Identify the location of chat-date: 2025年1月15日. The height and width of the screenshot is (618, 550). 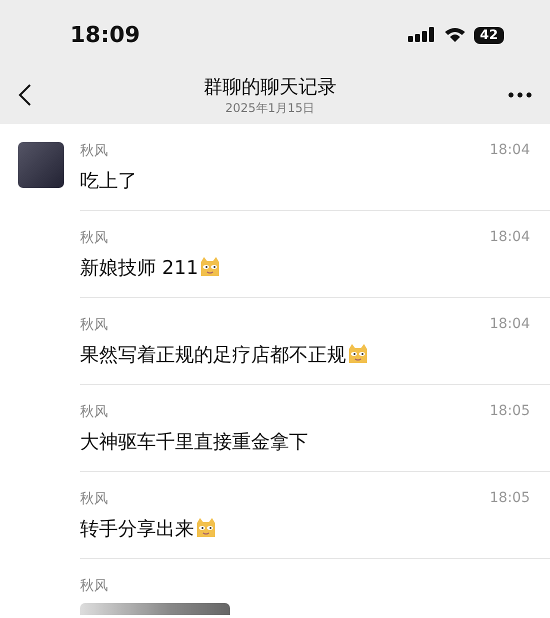
(270, 108).